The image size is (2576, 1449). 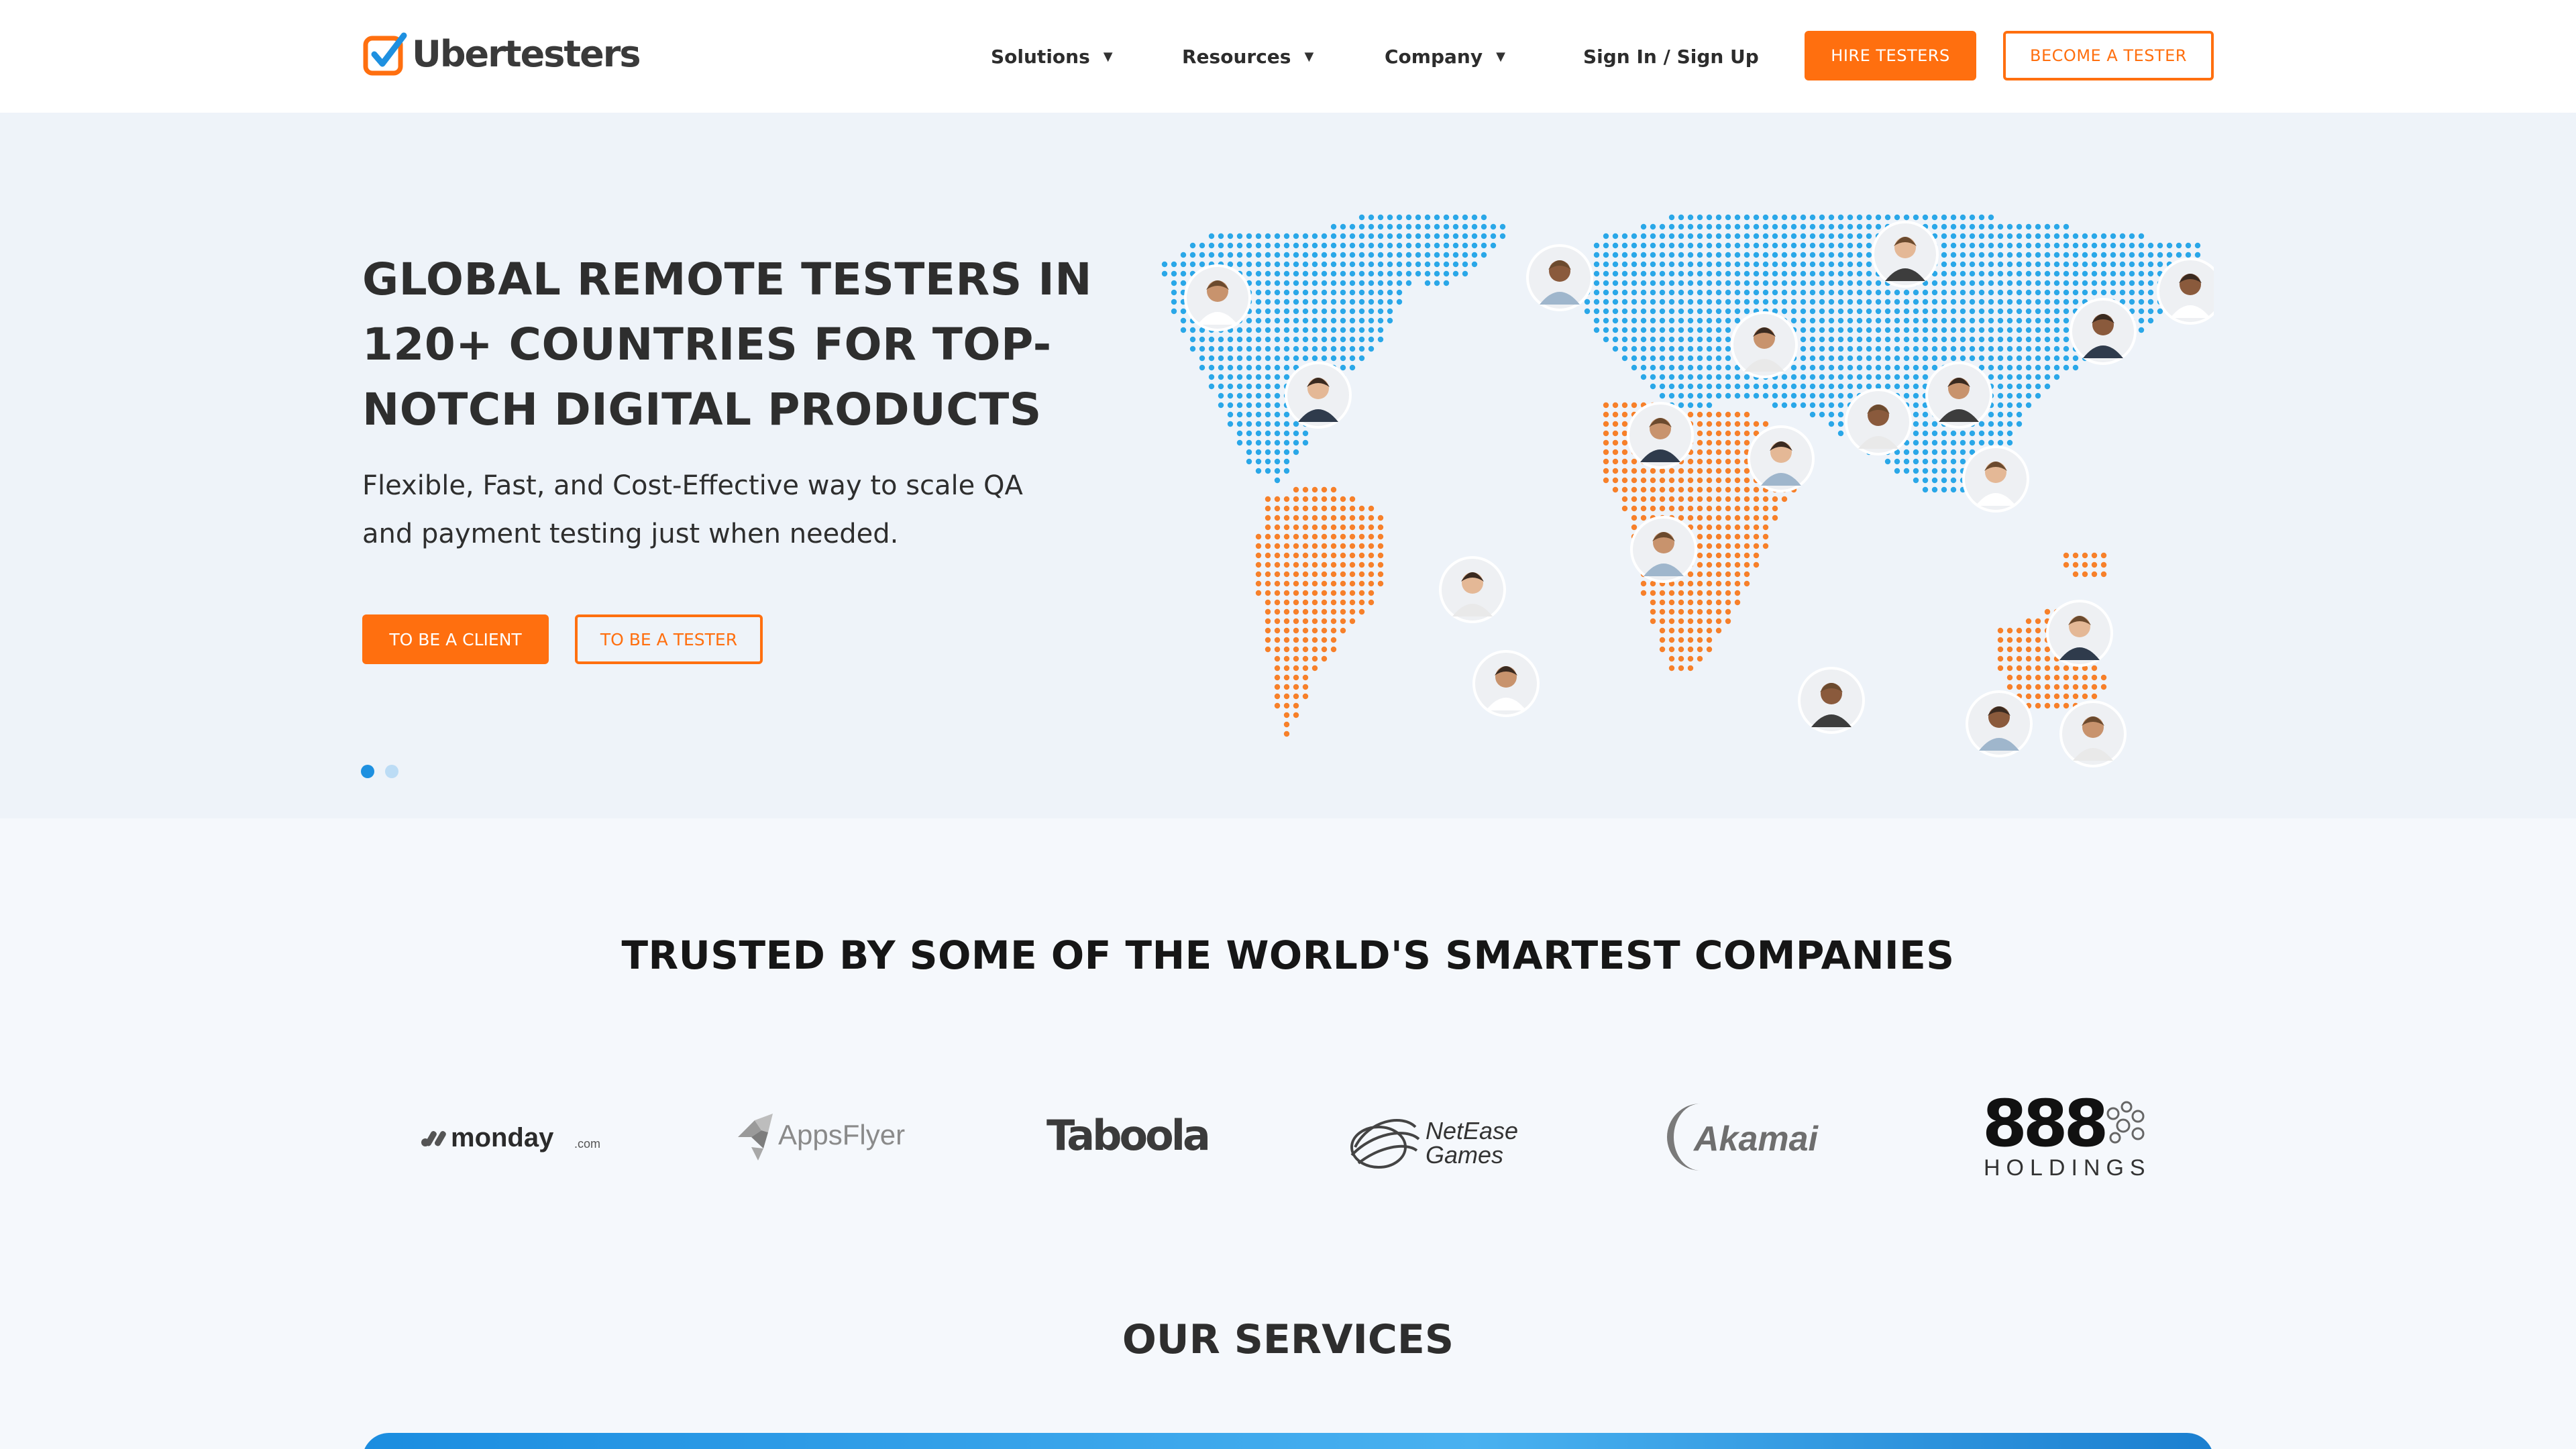 What do you see at coordinates (455, 639) in the screenshot?
I see `to-be-client-button: TO BE A CLIENT` at bounding box center [455, 639].